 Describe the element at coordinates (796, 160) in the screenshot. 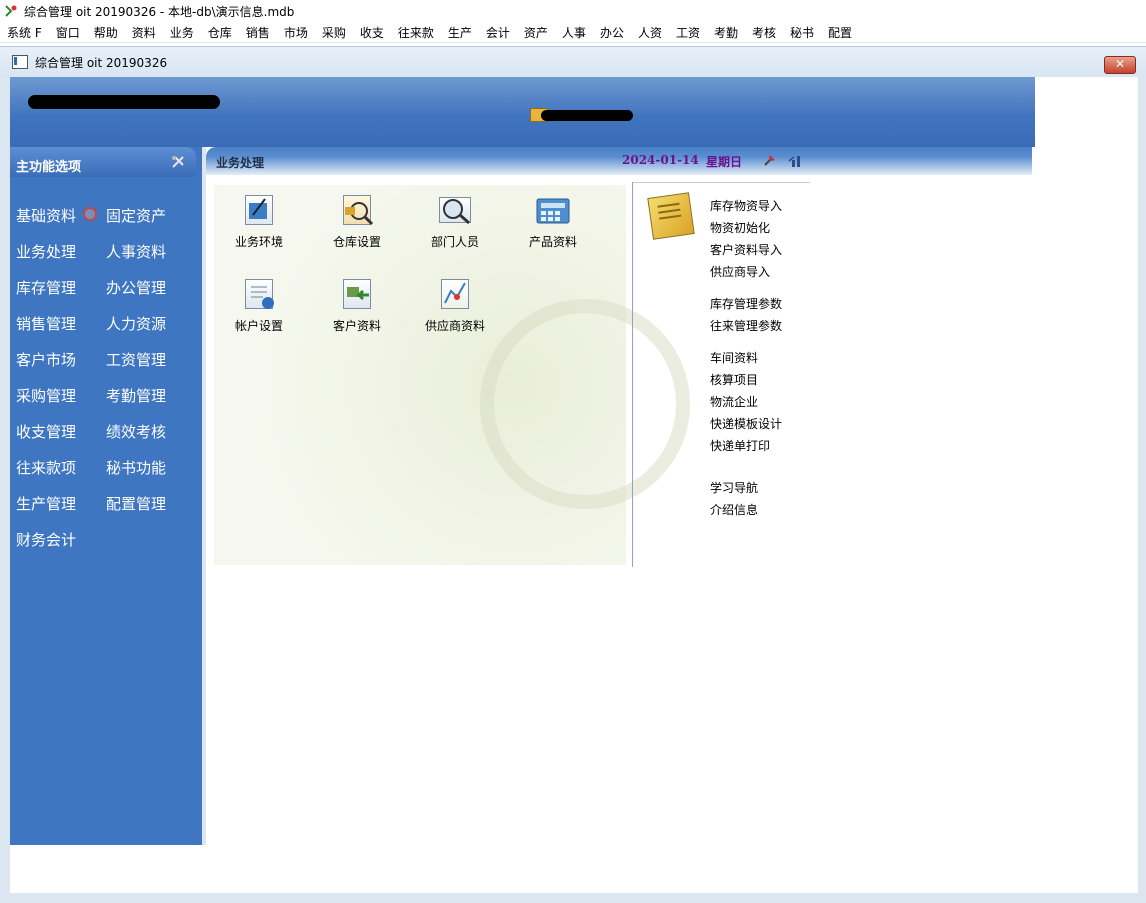

I see `chart-icon` at that location.